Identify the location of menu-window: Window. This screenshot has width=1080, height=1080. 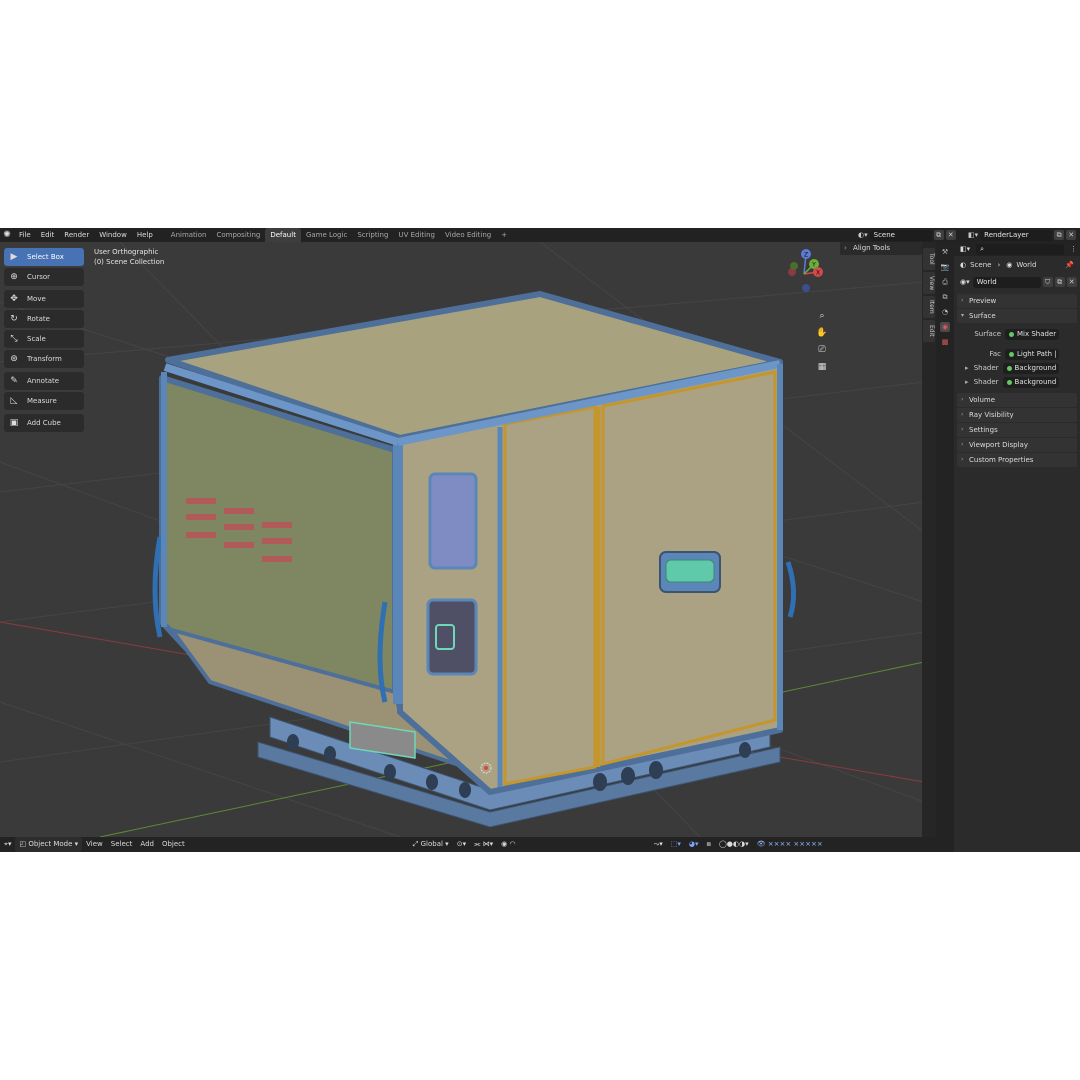
(113, 235).